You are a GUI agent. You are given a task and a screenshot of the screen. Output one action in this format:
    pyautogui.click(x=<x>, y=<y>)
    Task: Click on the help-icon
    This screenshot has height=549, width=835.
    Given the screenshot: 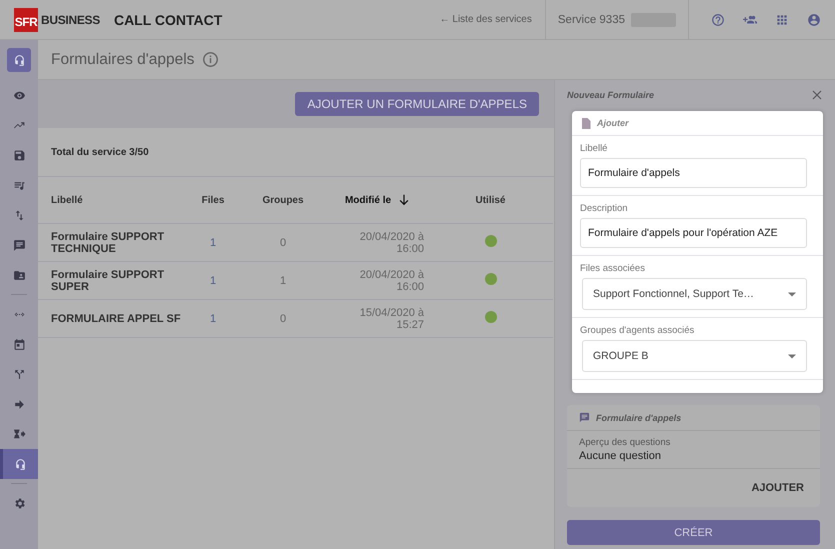 What is the action you would take?
    pyautogui.click(x=718, y=19)
    